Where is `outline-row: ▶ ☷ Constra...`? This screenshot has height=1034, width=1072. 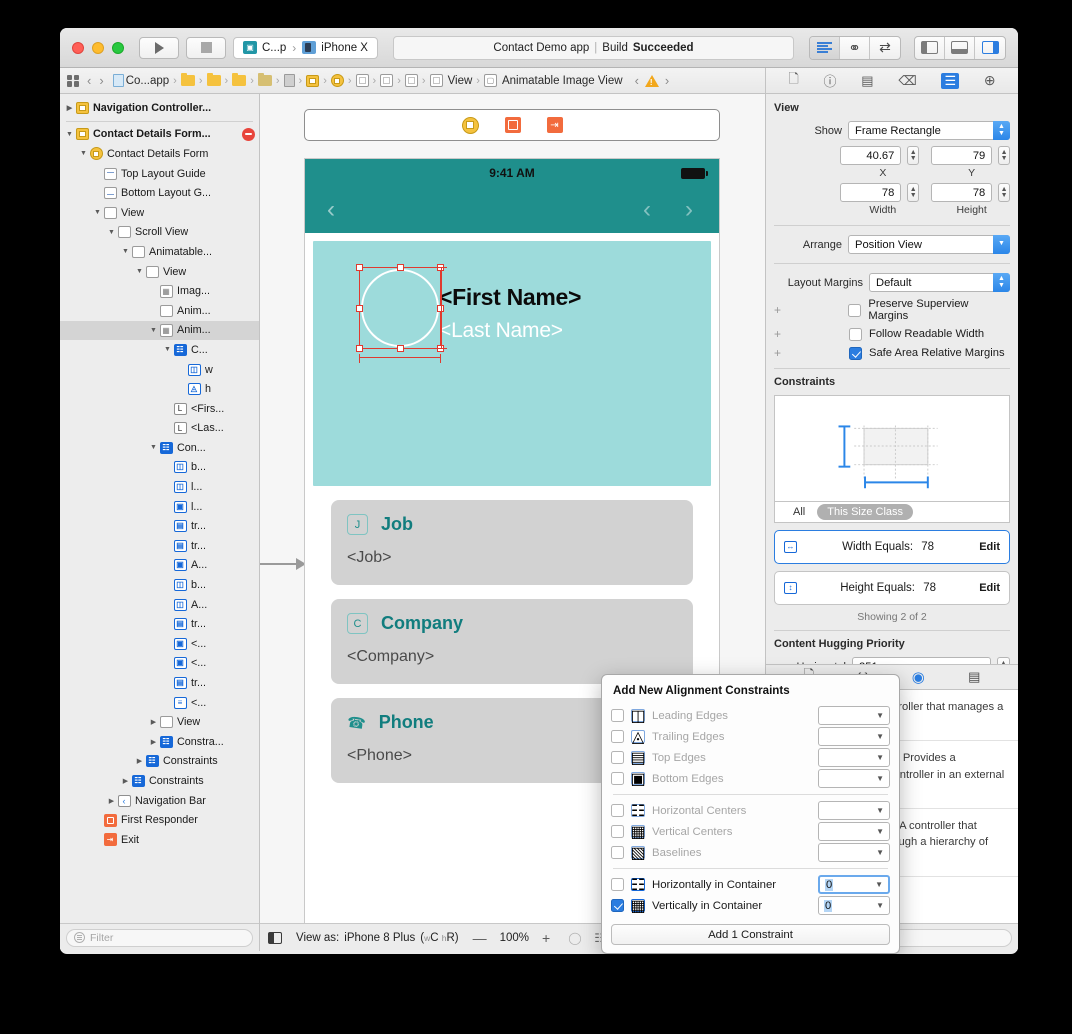
outline-row: ▶ ☷ Constra... is located at coordinates (159, 742).